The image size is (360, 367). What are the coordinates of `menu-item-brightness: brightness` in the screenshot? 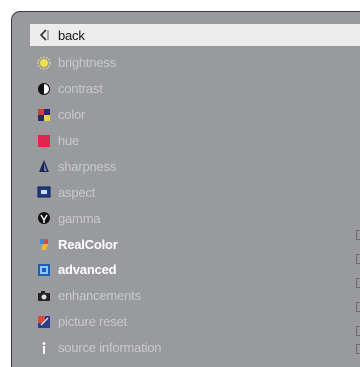 It's located at (195, 63).